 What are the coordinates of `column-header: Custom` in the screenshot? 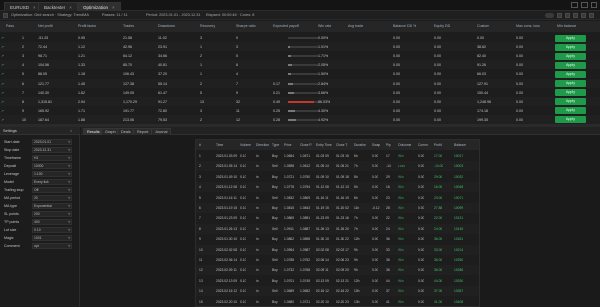 It's located at (483, 26).